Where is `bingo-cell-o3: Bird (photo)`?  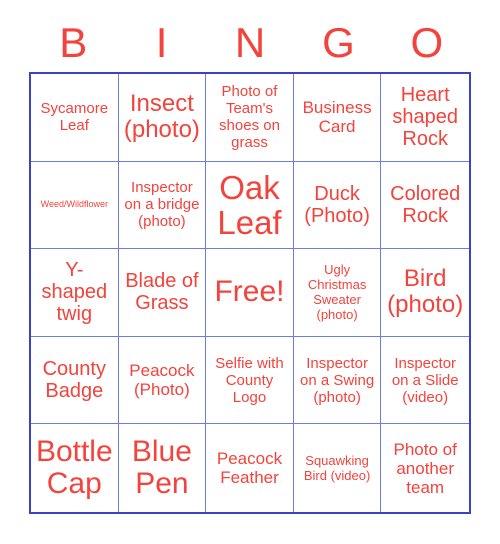 bingo-cell-o3: Bird (photo) is located at coordinates (425, 293).